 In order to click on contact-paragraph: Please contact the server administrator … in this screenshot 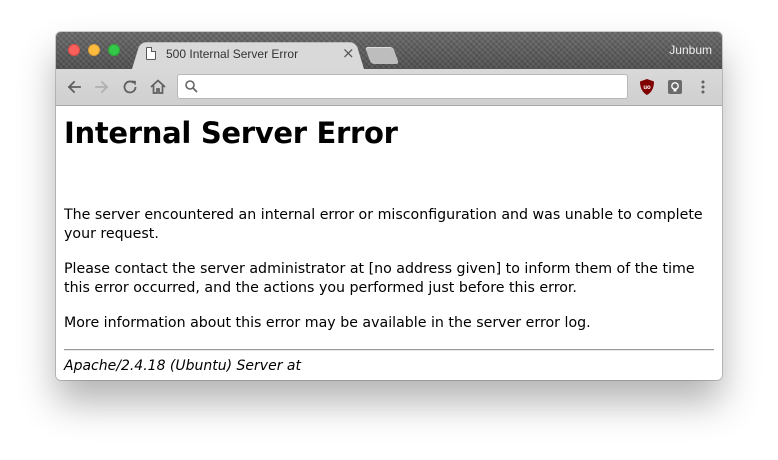, I will do `click(379, 278)`.